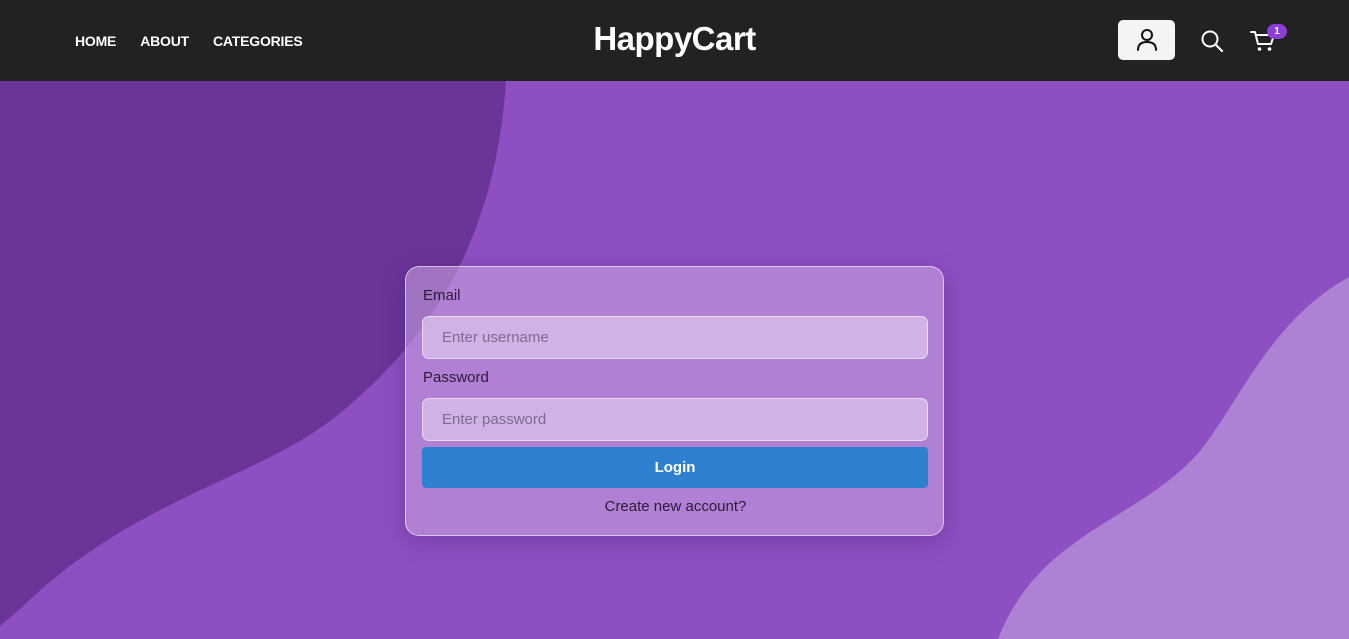 Image resolution: width=1349 pixels, height=639 pixels. I want to click on brand-name: HappyCart, so click(674, 38).